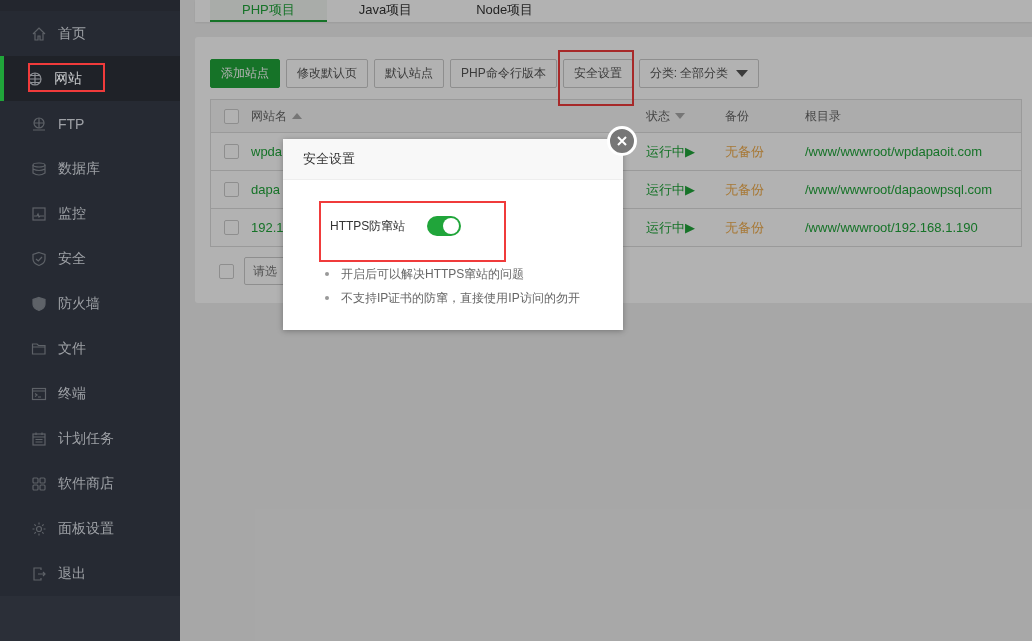 This screenshot has height=641, width=1032. Describe the element at coordinates (39, 168) in the screenshot. I see `database-icon` at that location.